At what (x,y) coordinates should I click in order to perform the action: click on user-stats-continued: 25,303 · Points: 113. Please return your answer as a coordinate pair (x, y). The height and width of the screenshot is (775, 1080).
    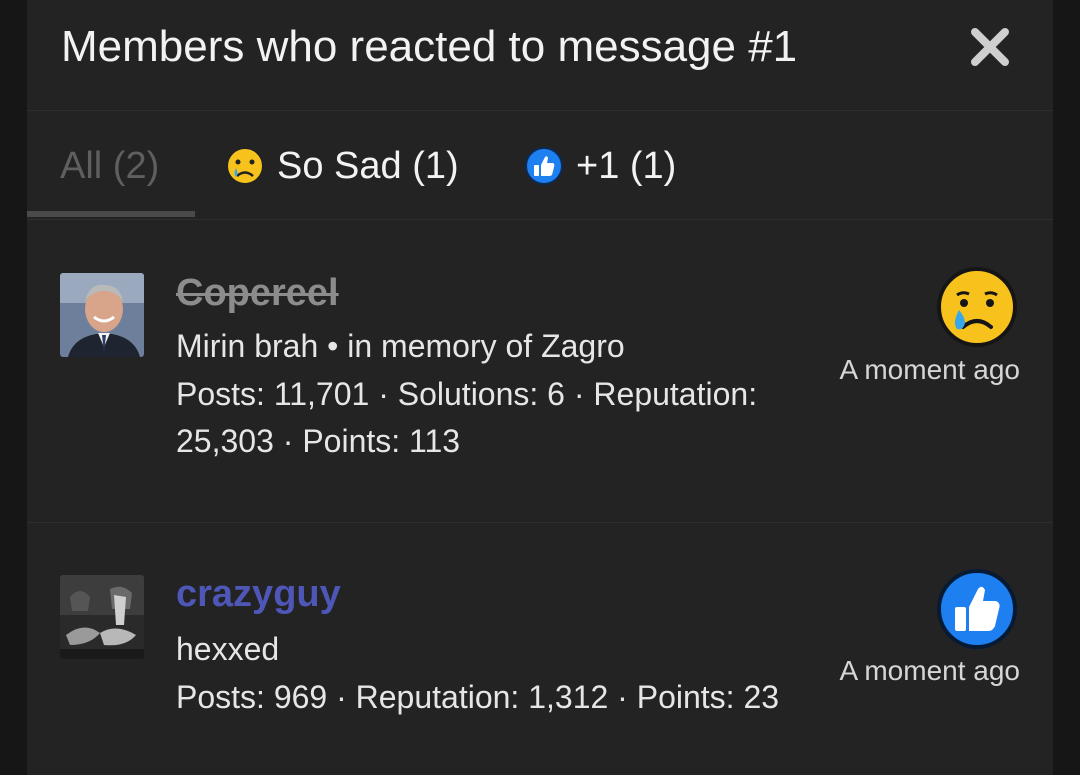
    Looking at the image, I should click on (318, 441).